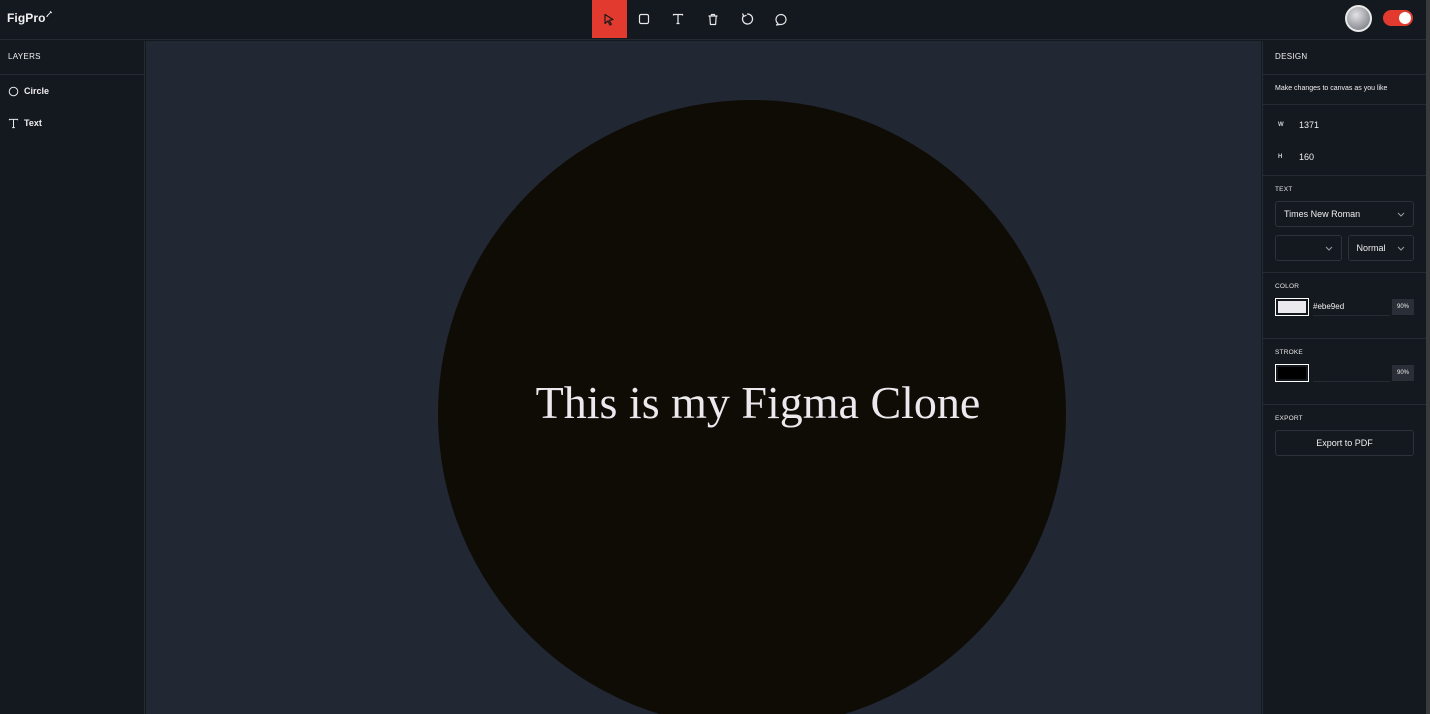 The image size is (1430, 714). I want to click on trash-icon, so click(713, 19).